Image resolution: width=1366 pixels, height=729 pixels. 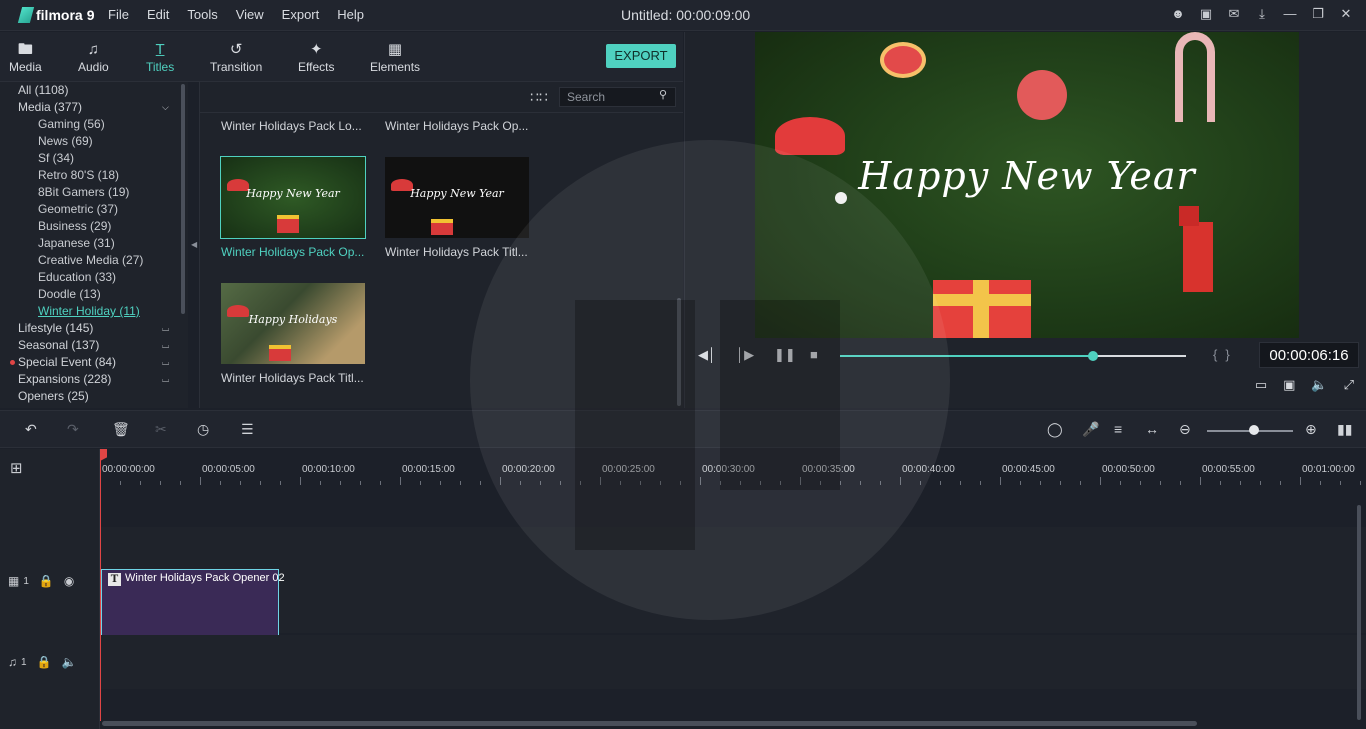 What do you see at coordinates (203, 429) in the screenshot?
I see `duration-icon: ◷` at bounding box center [203, 429].